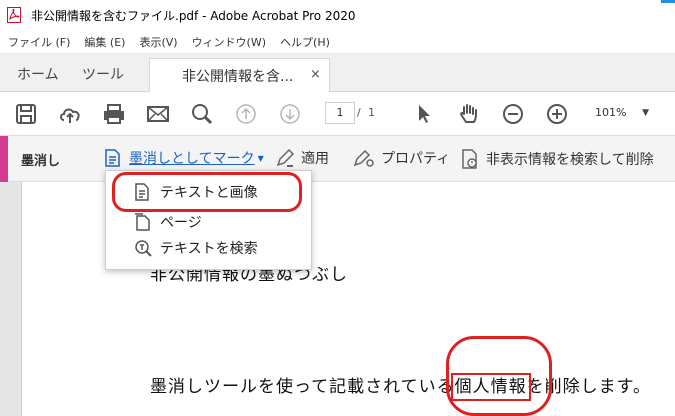 The width and height of the screenshot is (675, 416). What do you see at coordinates (363, 158) in the screenshot?
I see `properties-gear-icon` at bounding box center [363, 158].